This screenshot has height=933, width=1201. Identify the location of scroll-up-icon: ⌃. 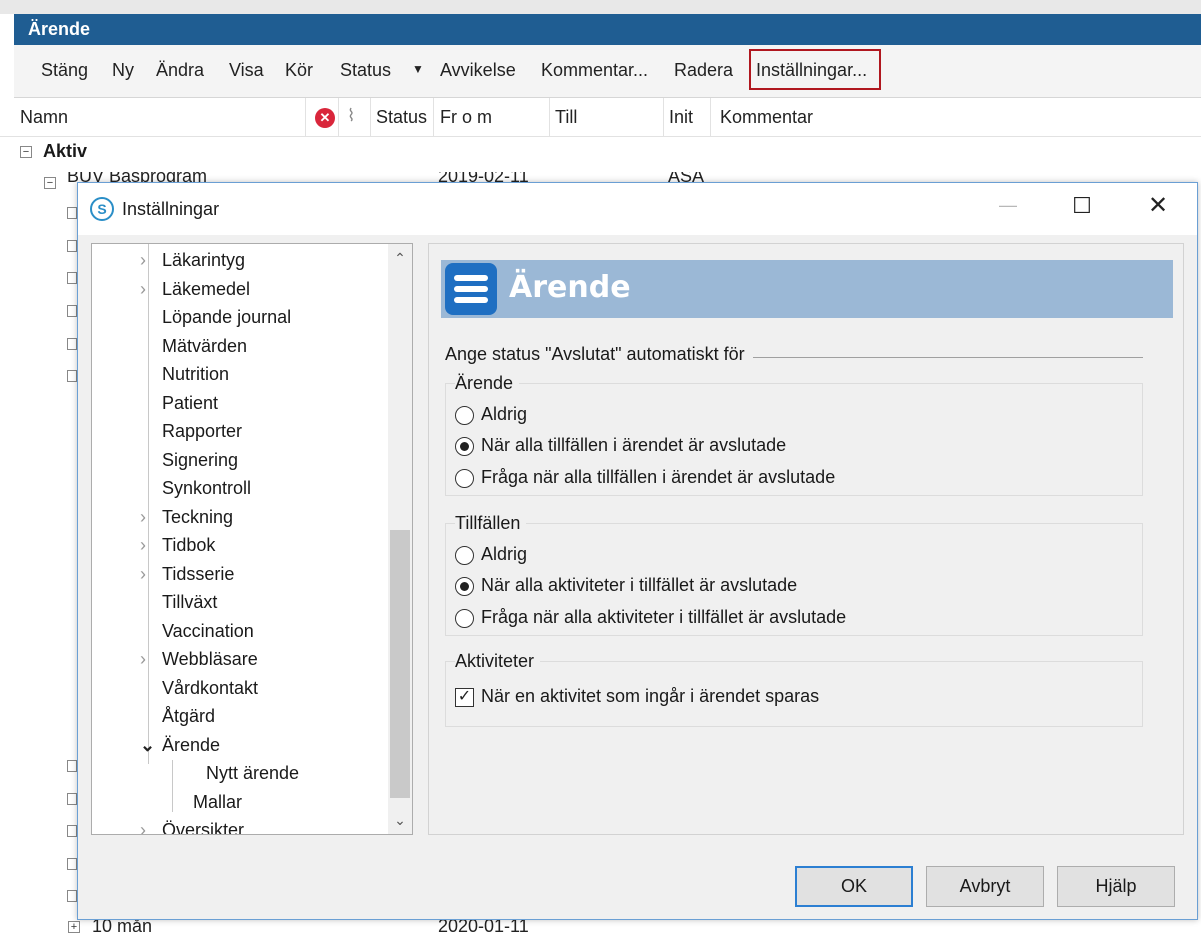
(400, 258).